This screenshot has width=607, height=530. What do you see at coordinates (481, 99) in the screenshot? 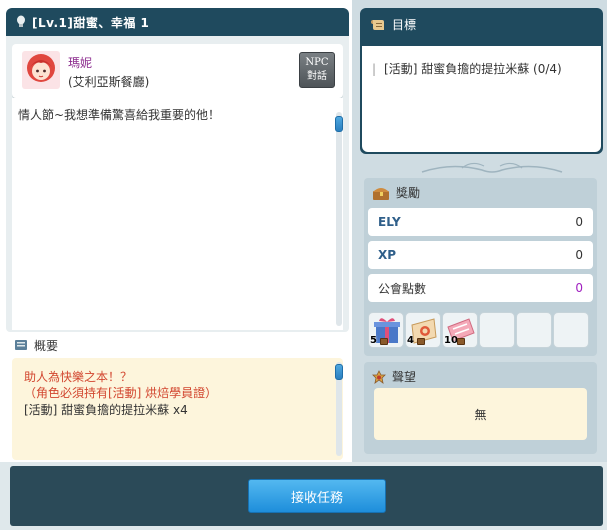
I see `goal-list: | [活動] 甜蜜負擔的提拉米蘇 (0/4)` at bounding box center [481, 99].